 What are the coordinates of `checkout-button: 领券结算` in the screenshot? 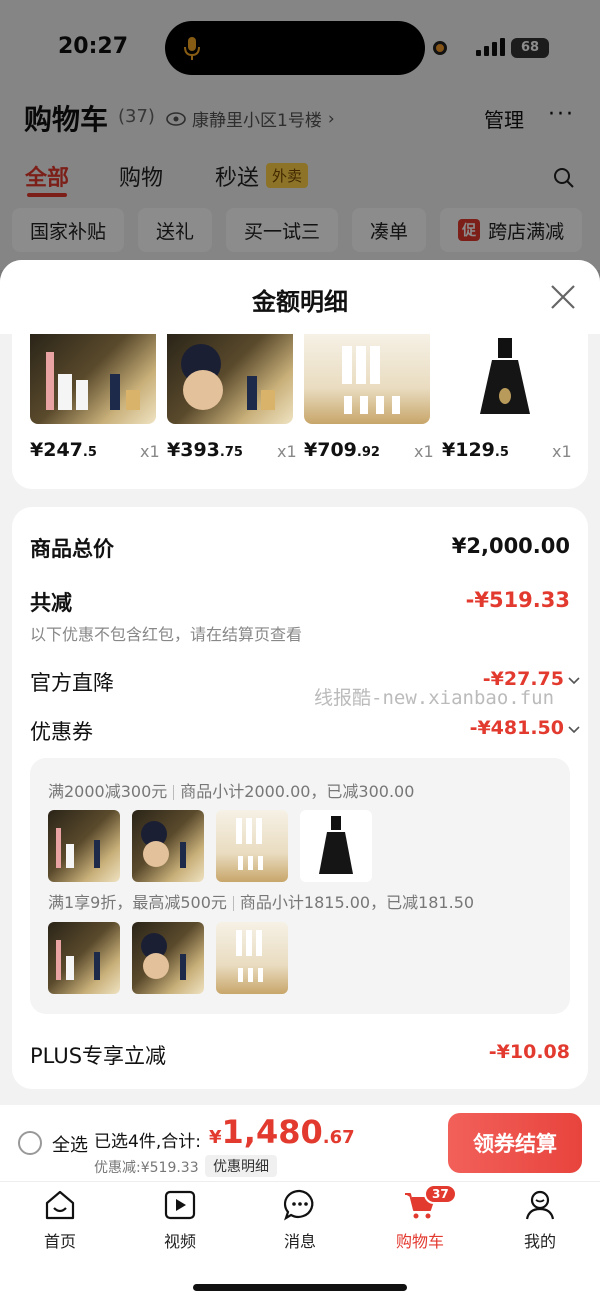 It's located at (515, 1143).